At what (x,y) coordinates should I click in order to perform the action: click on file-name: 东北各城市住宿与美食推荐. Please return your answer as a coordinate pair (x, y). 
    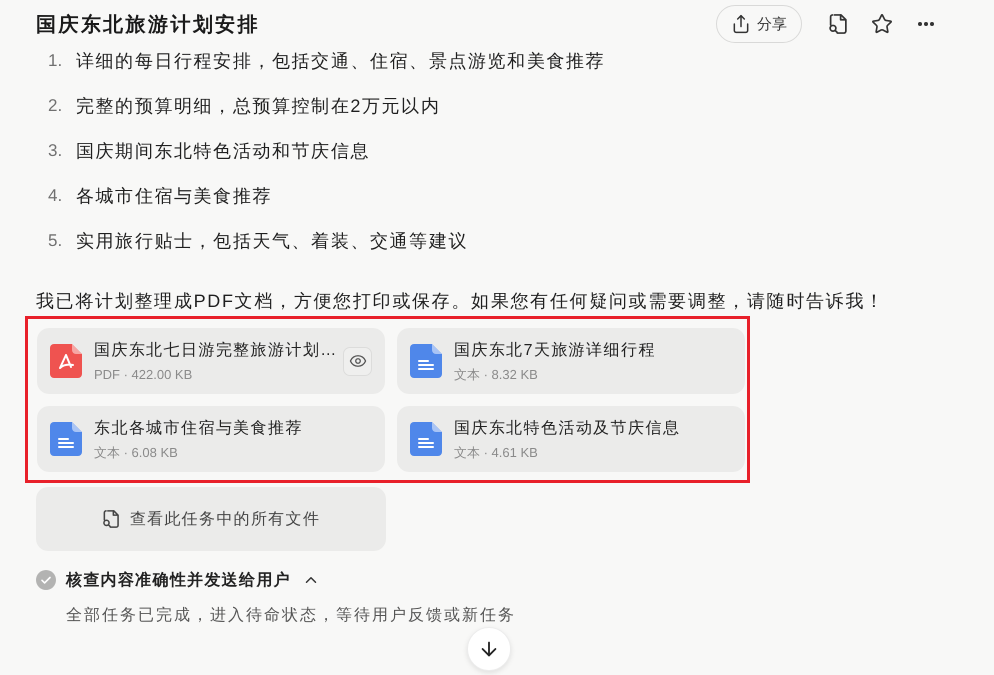
    Looking at the image, I should click on (199, 428).